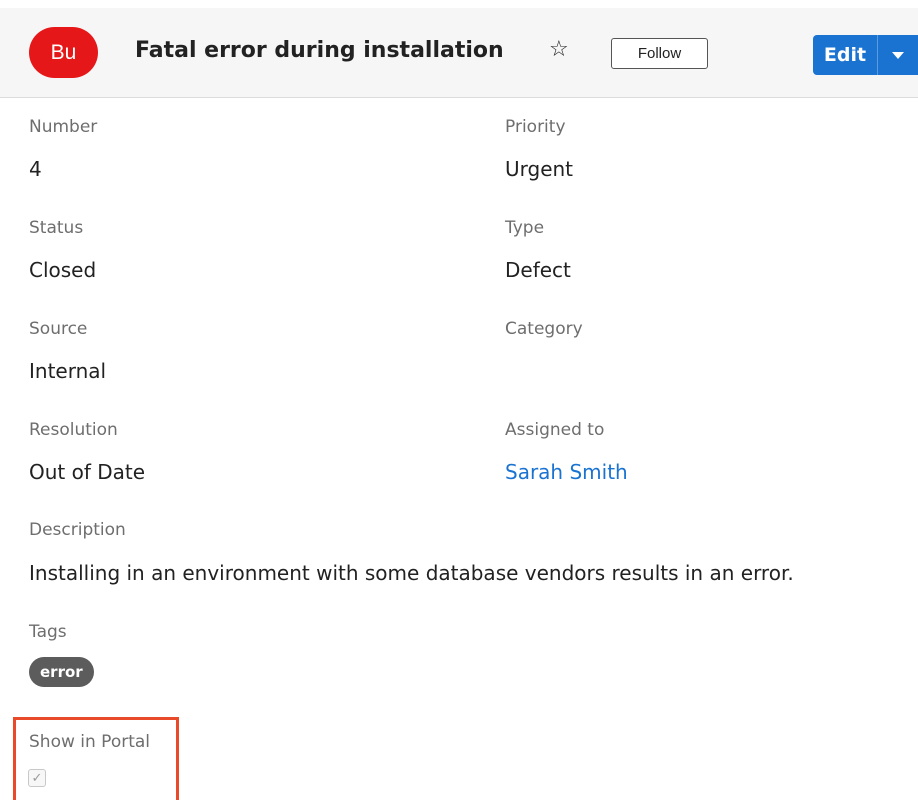 The image size is (918, 800). What do you see at coordinates (63, 270) in the screenshot?
I see `status-value: Closed` at bounding box center [63, 270].